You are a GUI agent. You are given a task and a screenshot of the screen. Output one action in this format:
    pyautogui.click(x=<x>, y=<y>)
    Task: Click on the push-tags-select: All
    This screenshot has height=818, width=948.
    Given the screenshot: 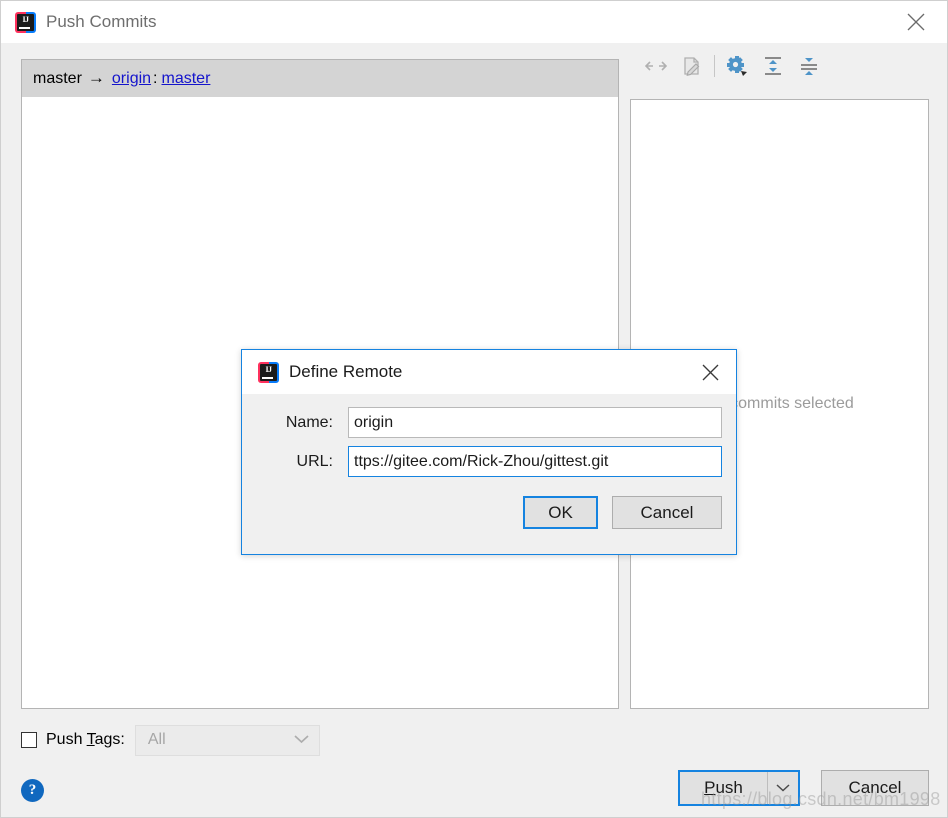 What is the action you would take?
    pyautogui.click(x=227, y=740)
    